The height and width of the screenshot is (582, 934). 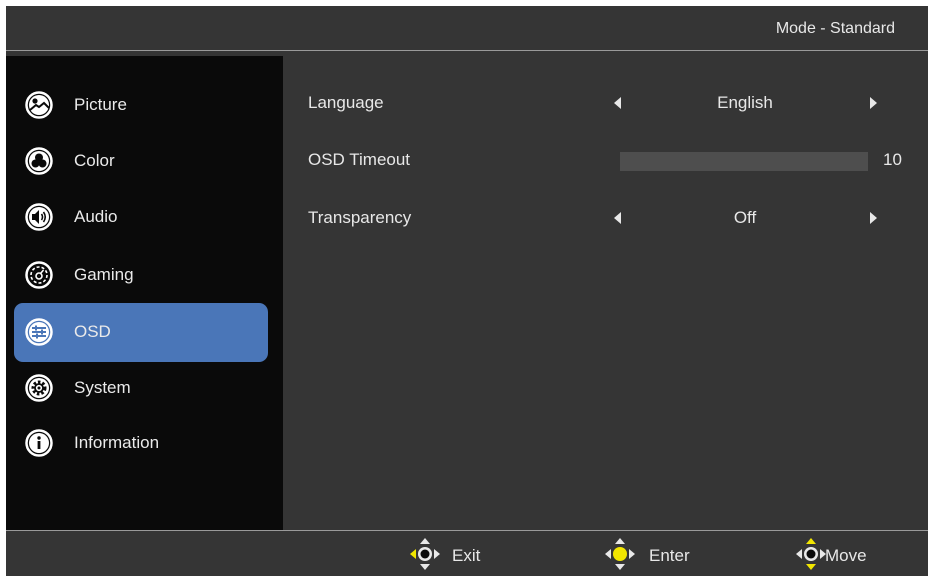 I want to click on sidebar-item-color: Color, so click(x=141, y=161).